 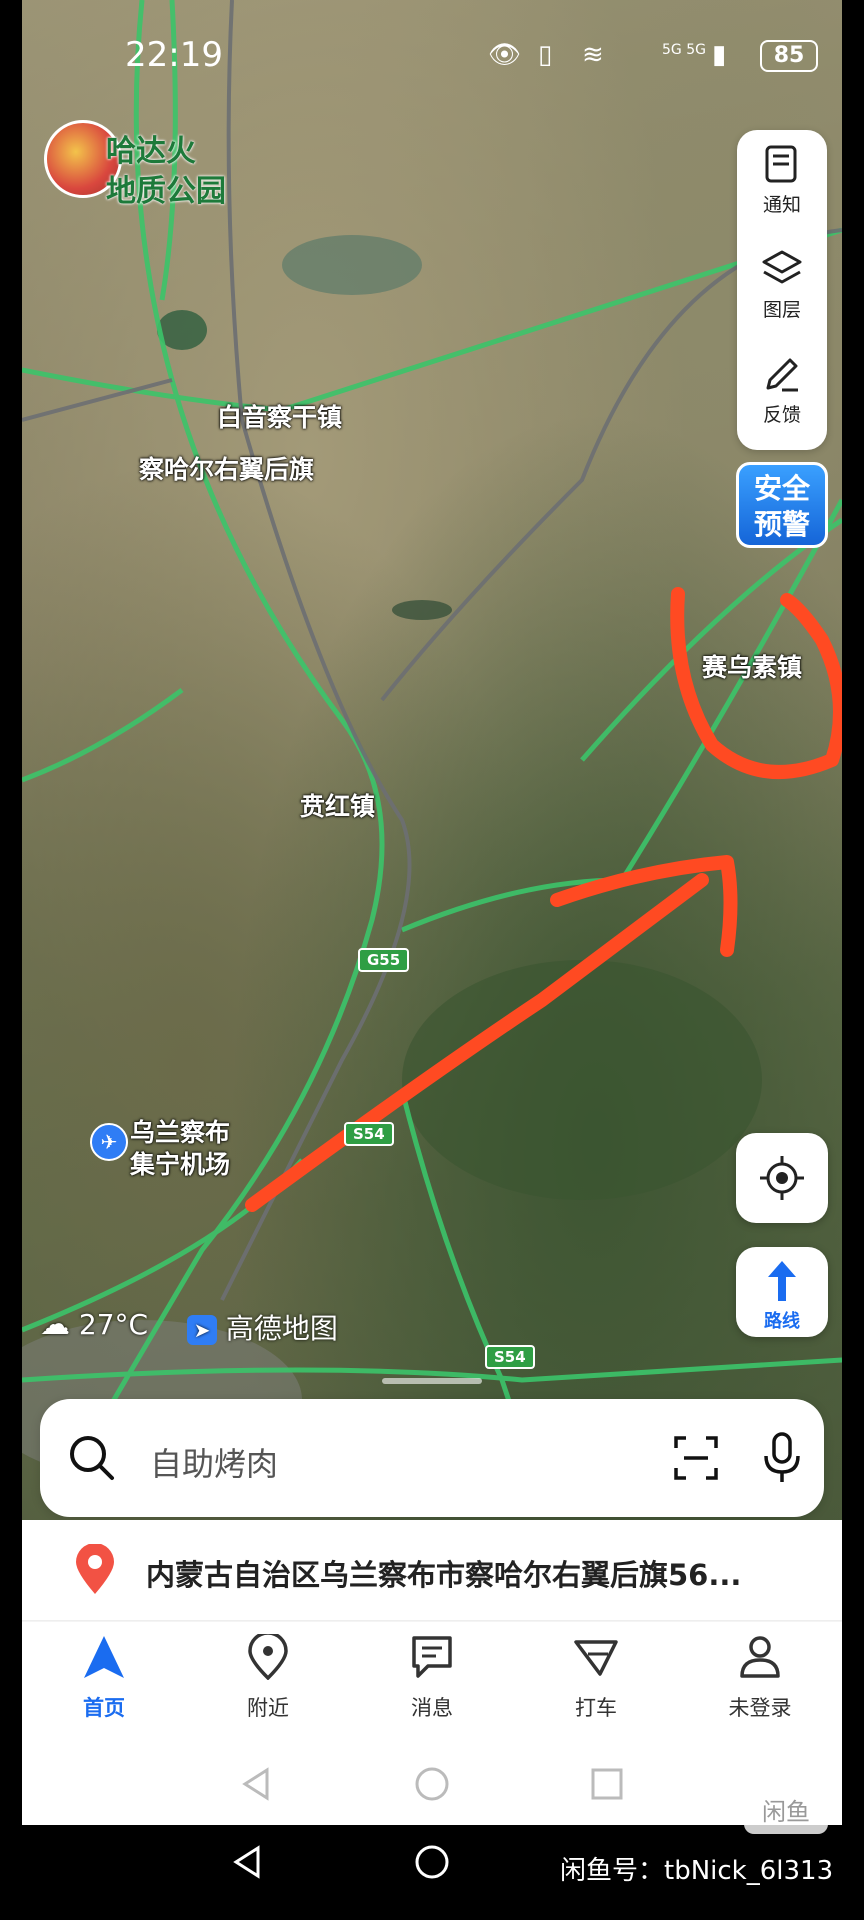 What do you see at coordinates (109, 1142) in the screenshot?
I see `airport-icon: ✈` at bounding box center [109, 1142].